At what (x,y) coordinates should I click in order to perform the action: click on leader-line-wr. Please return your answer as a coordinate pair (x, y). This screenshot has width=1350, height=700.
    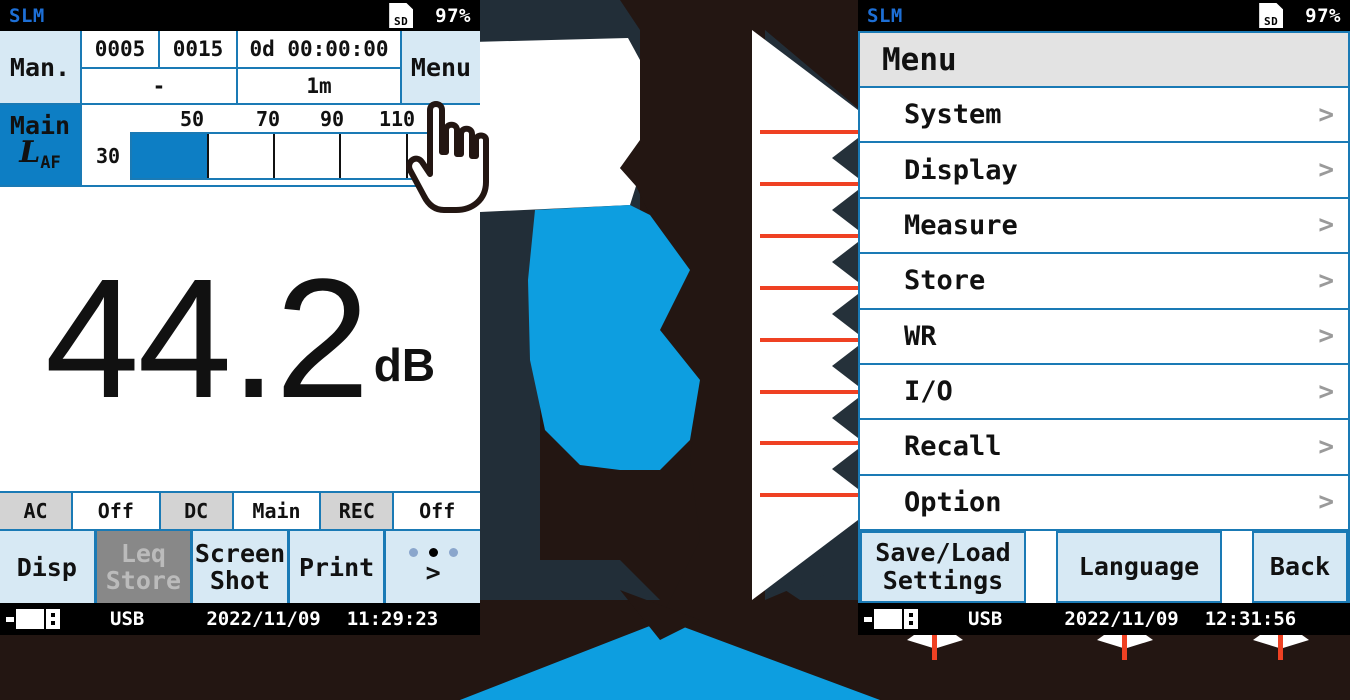
    Looking at the image, I should click on (810, 340).